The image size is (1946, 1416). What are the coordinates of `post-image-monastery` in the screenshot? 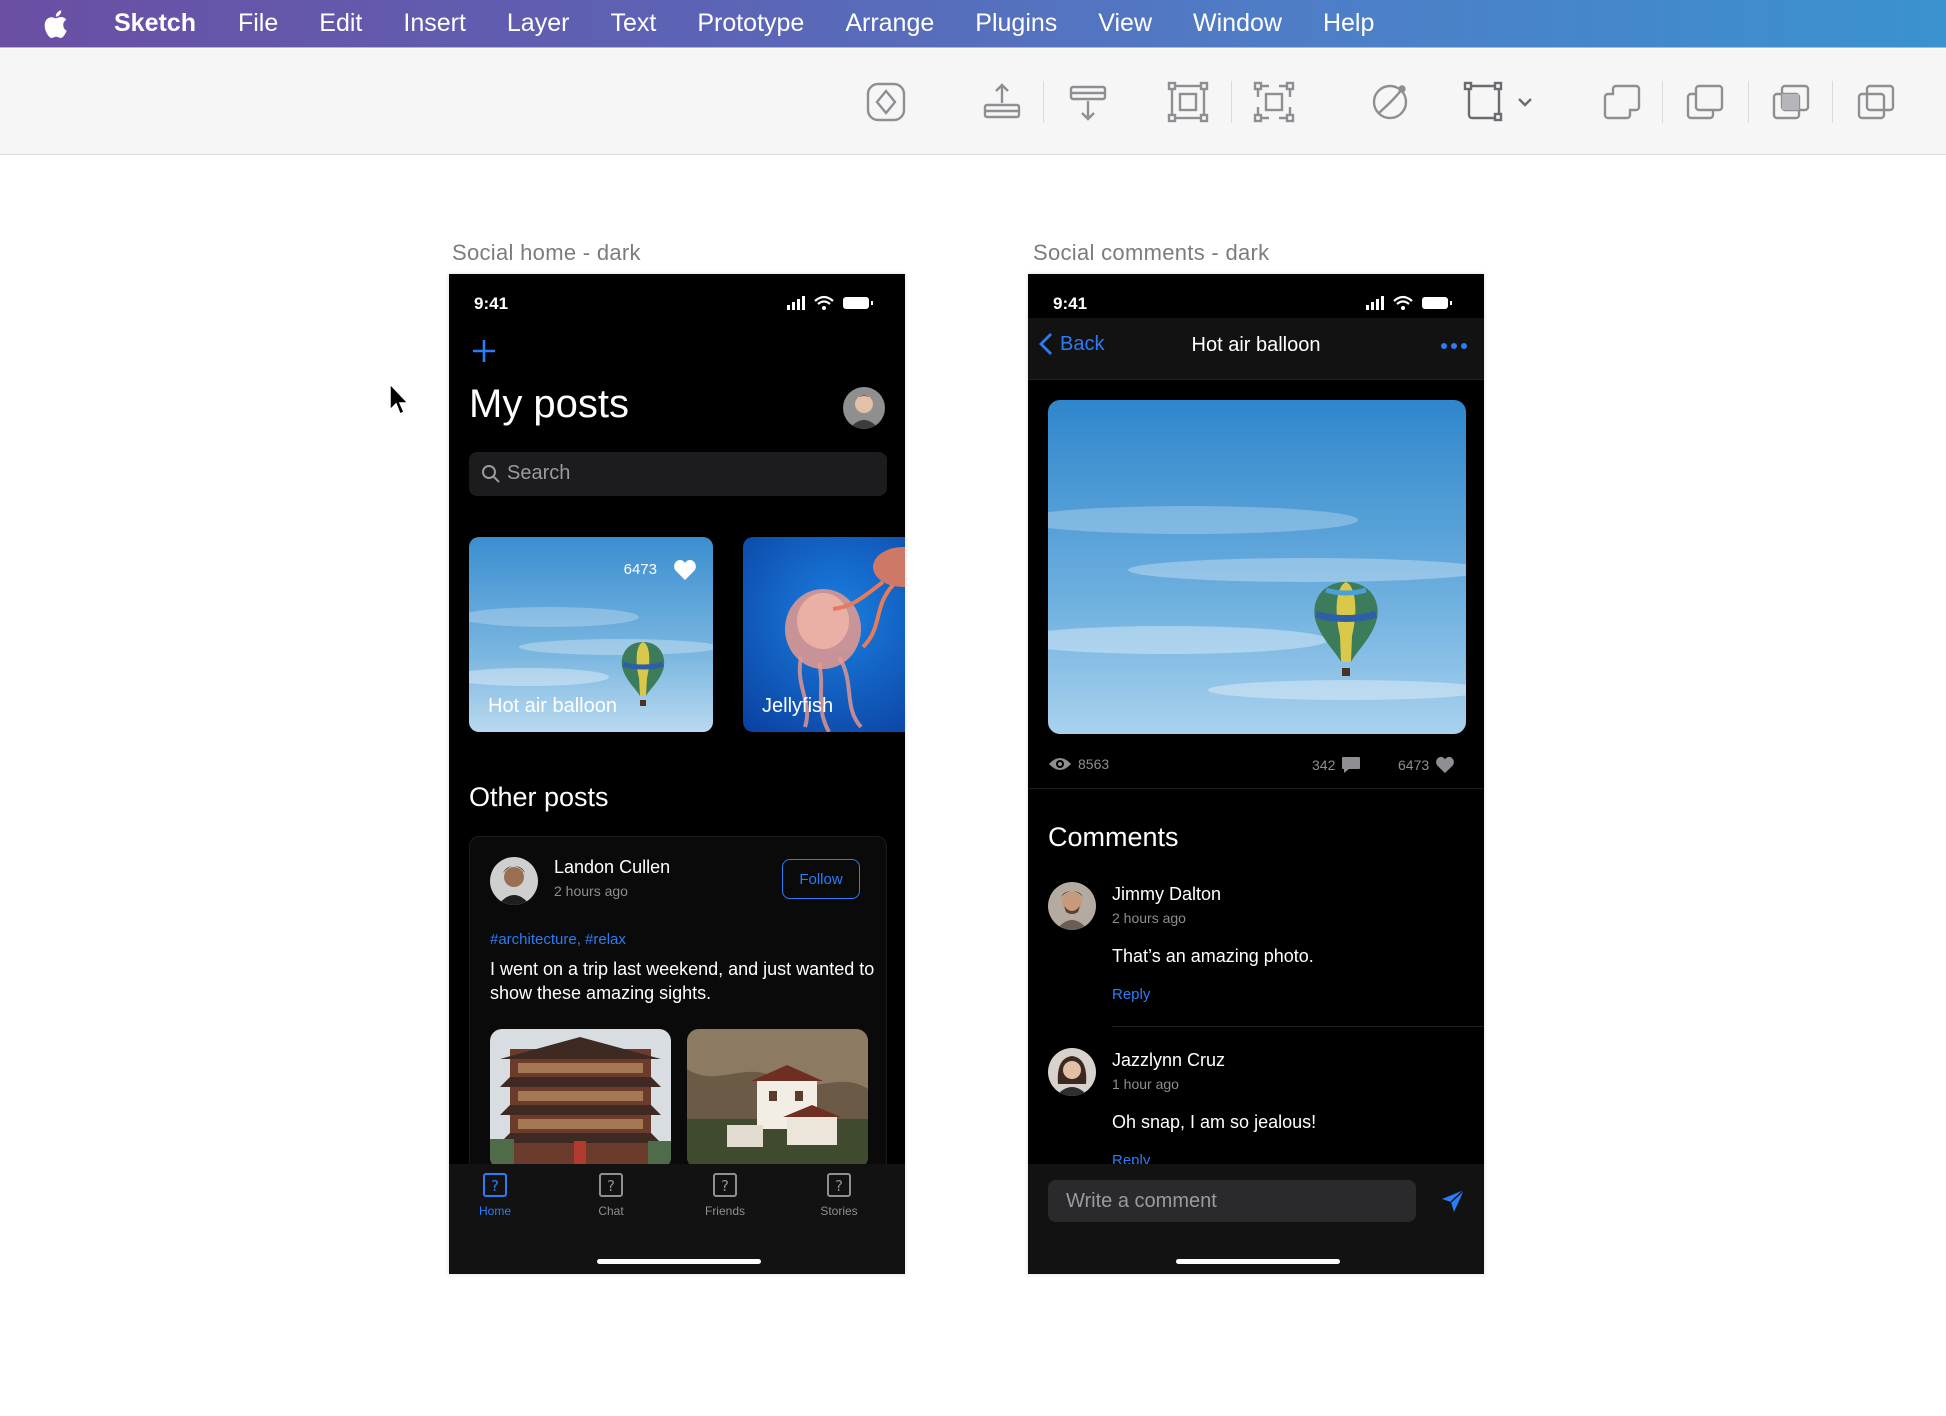 It's located at (777, 1099).